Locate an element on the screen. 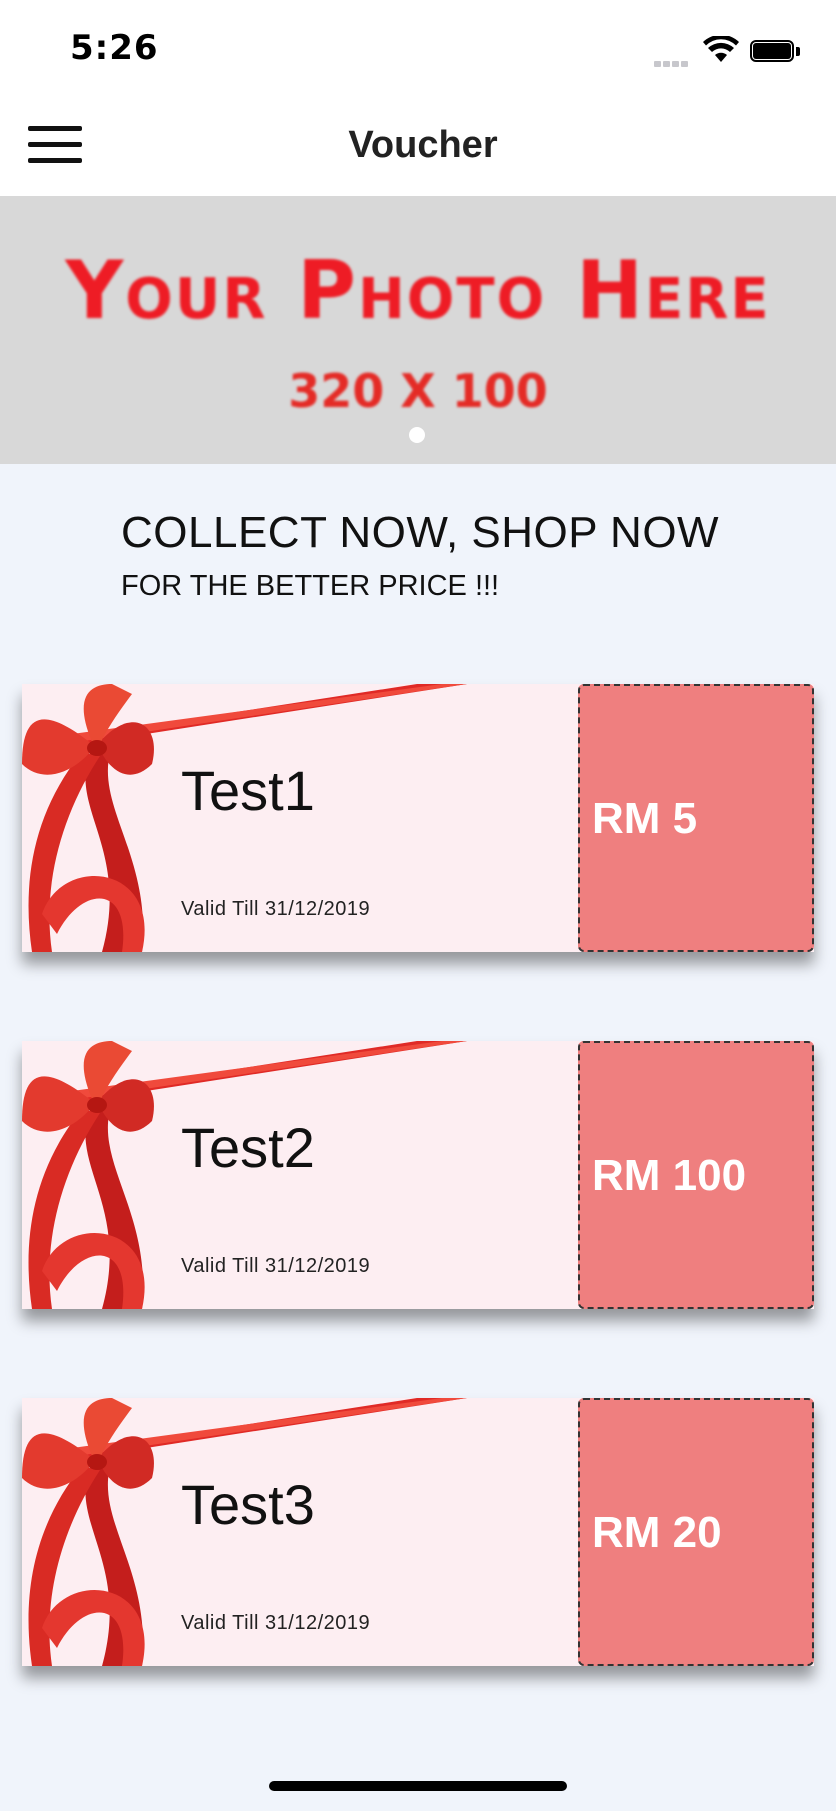  status-time: 5:26 is located at coordinates (114, 48).